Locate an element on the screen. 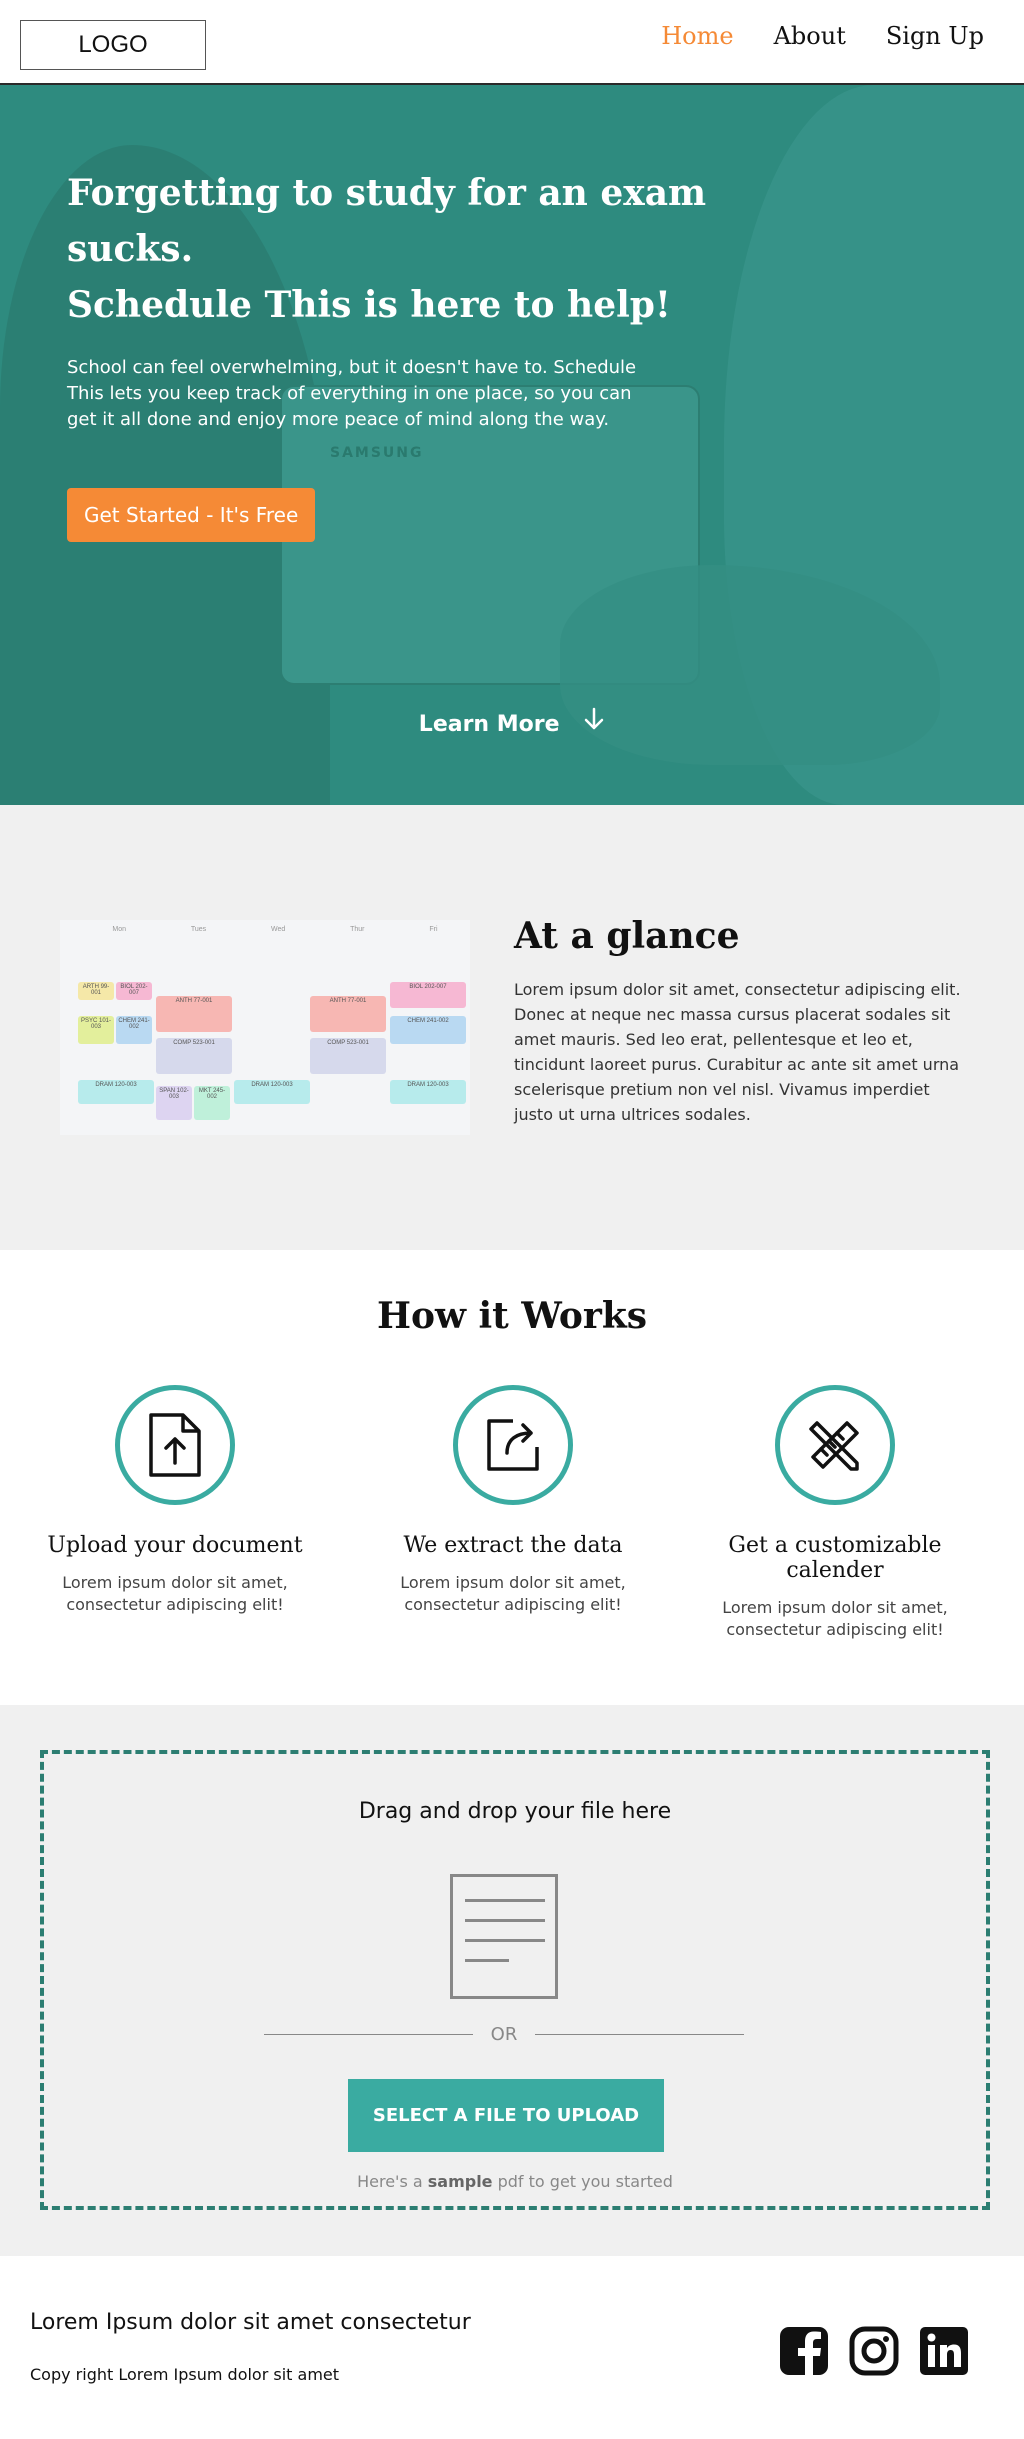  calendar-day: Tues is located at coordinates (198, 929).